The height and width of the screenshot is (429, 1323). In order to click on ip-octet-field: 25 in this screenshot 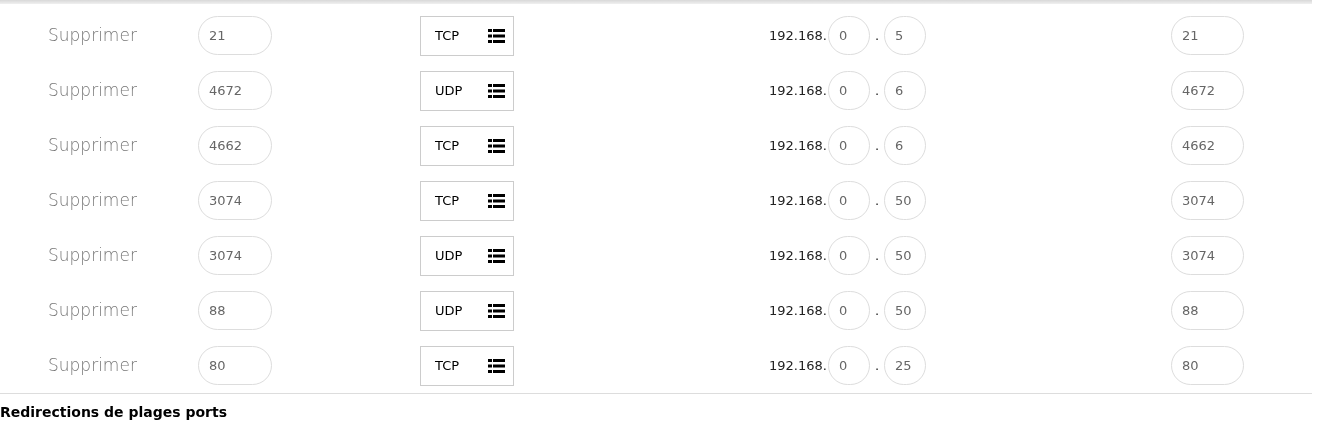, I will do `click(905, 365)`.